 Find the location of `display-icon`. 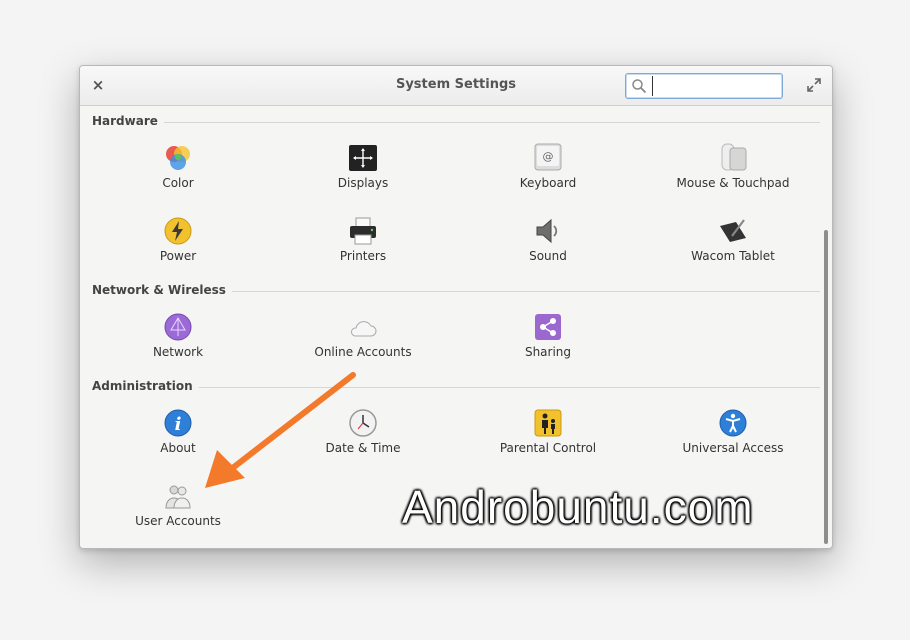

display-icon is located at coordinates (363, 158).